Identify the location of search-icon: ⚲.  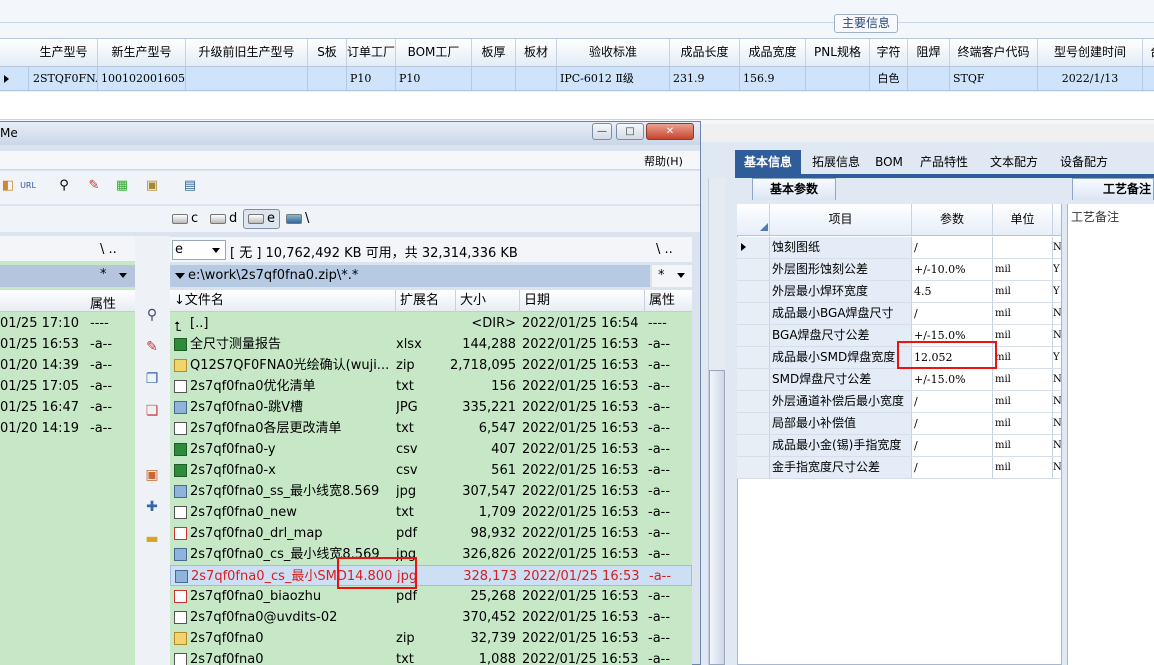
(64, 186).